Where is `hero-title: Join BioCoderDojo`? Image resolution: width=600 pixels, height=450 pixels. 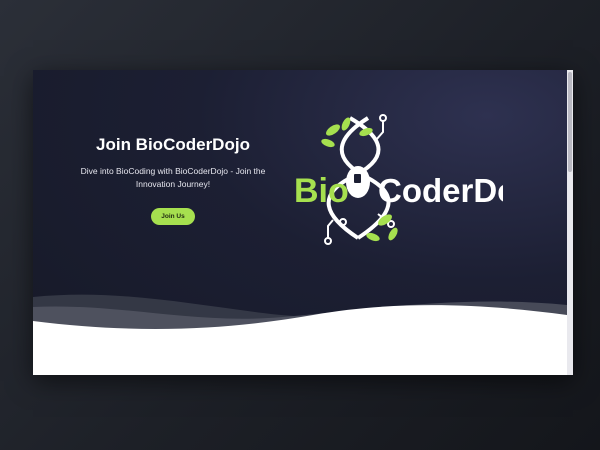
hero-title: Join BioCoderDojo is located at coordinates (173, 144).